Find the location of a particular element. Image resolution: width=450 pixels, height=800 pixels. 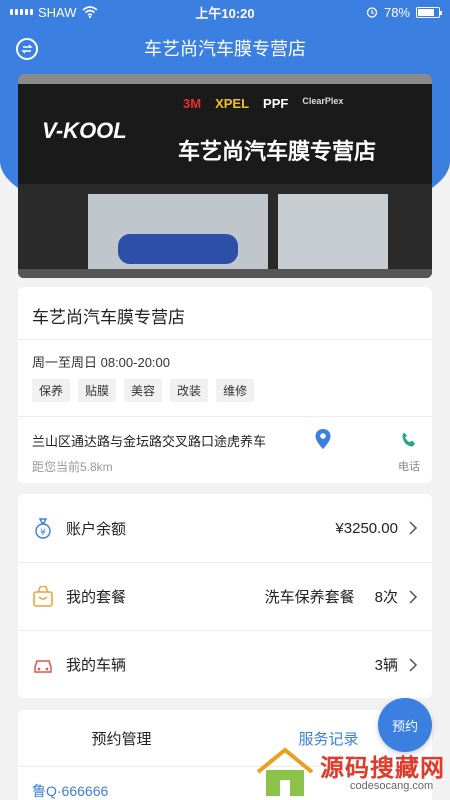

address-row: 兰山区通达路与金坛路交叉路口途虎养车 距您当前5.8km 电话 is located at coordinates (225, 446).